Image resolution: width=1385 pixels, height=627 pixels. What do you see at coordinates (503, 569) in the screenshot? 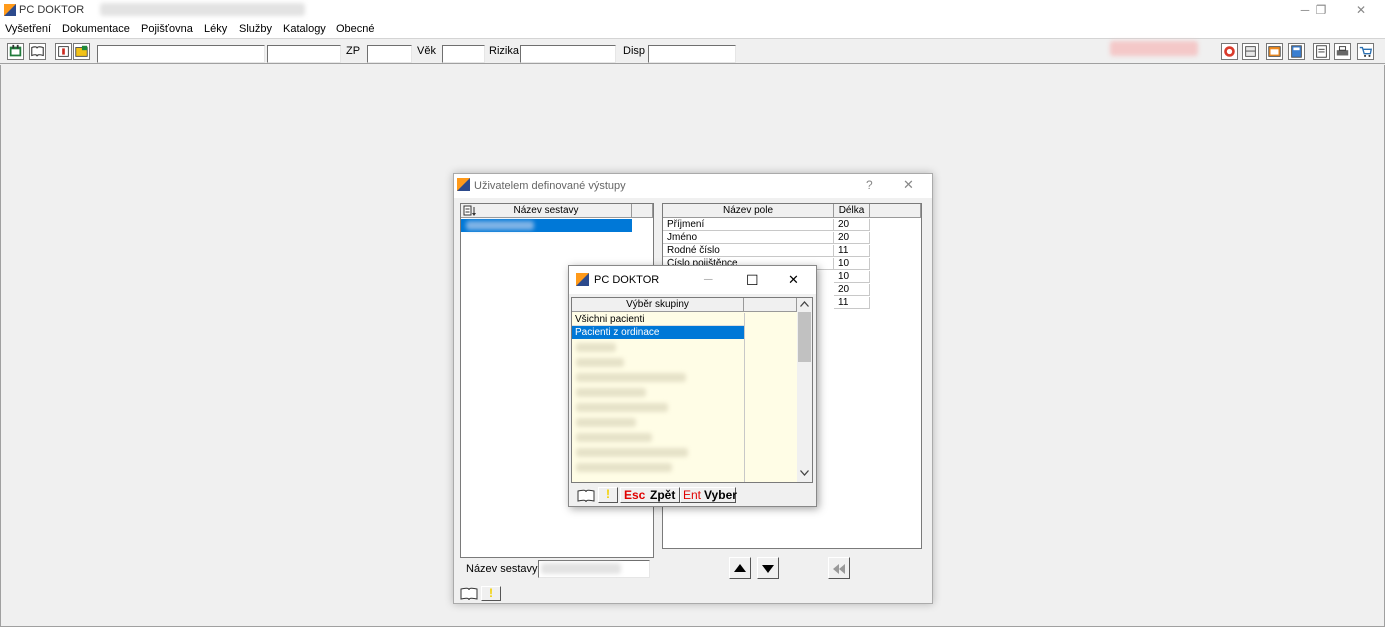
I see `report-name-label: Název sestavy:` at bounding box center [503, 569].